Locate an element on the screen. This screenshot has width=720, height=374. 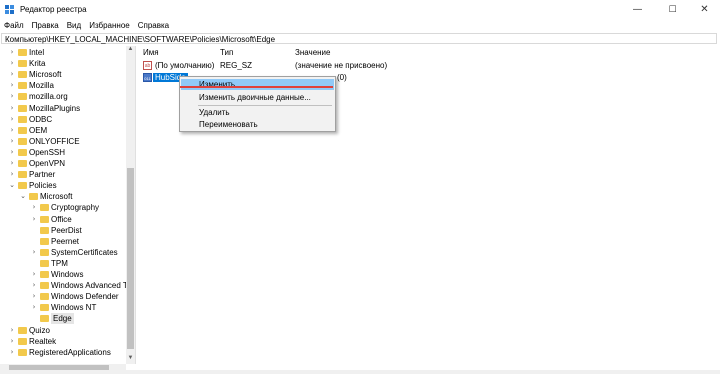
tree-item-label: Windows Defender is located at coordinates (85, 297).